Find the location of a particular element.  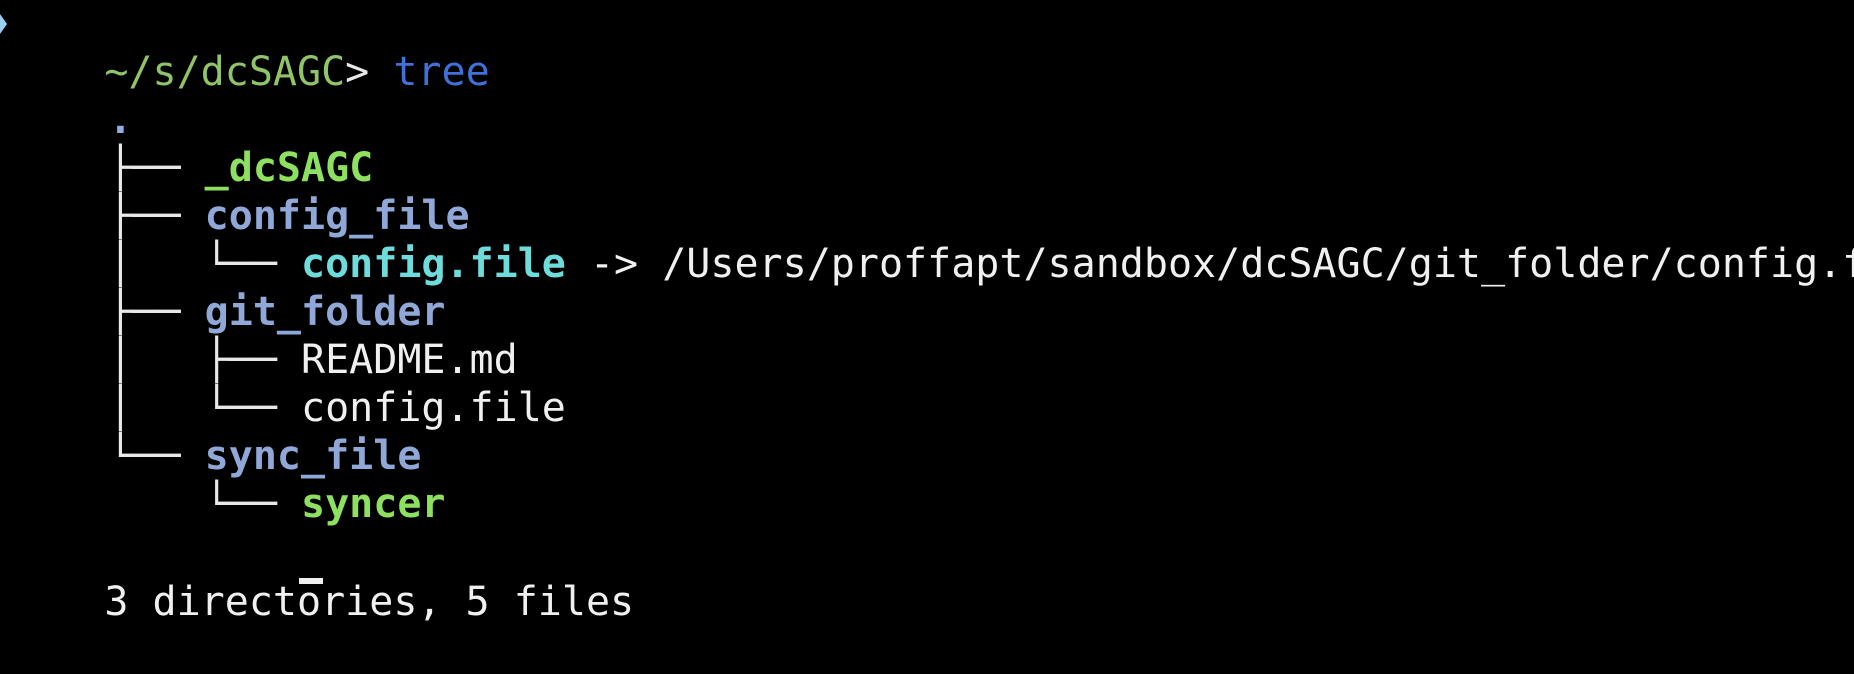

tree-root: . is located at coordinates (72, 95).